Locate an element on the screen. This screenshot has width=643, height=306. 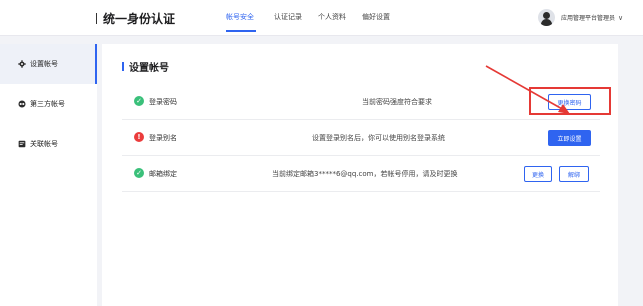
brand: 统一身份认证 is located at coordinates (135, 18).